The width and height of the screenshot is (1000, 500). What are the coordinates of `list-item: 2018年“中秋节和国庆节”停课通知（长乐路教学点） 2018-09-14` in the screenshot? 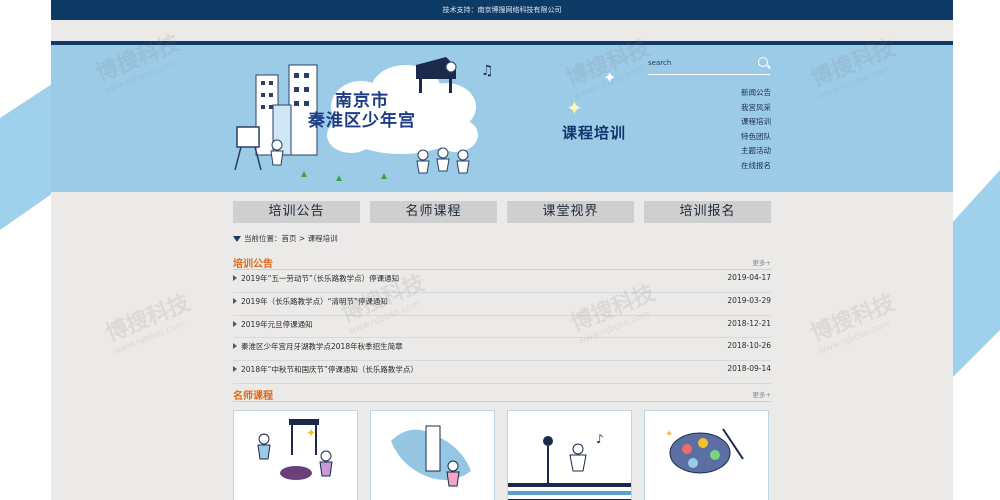 It's located at (502, 372).